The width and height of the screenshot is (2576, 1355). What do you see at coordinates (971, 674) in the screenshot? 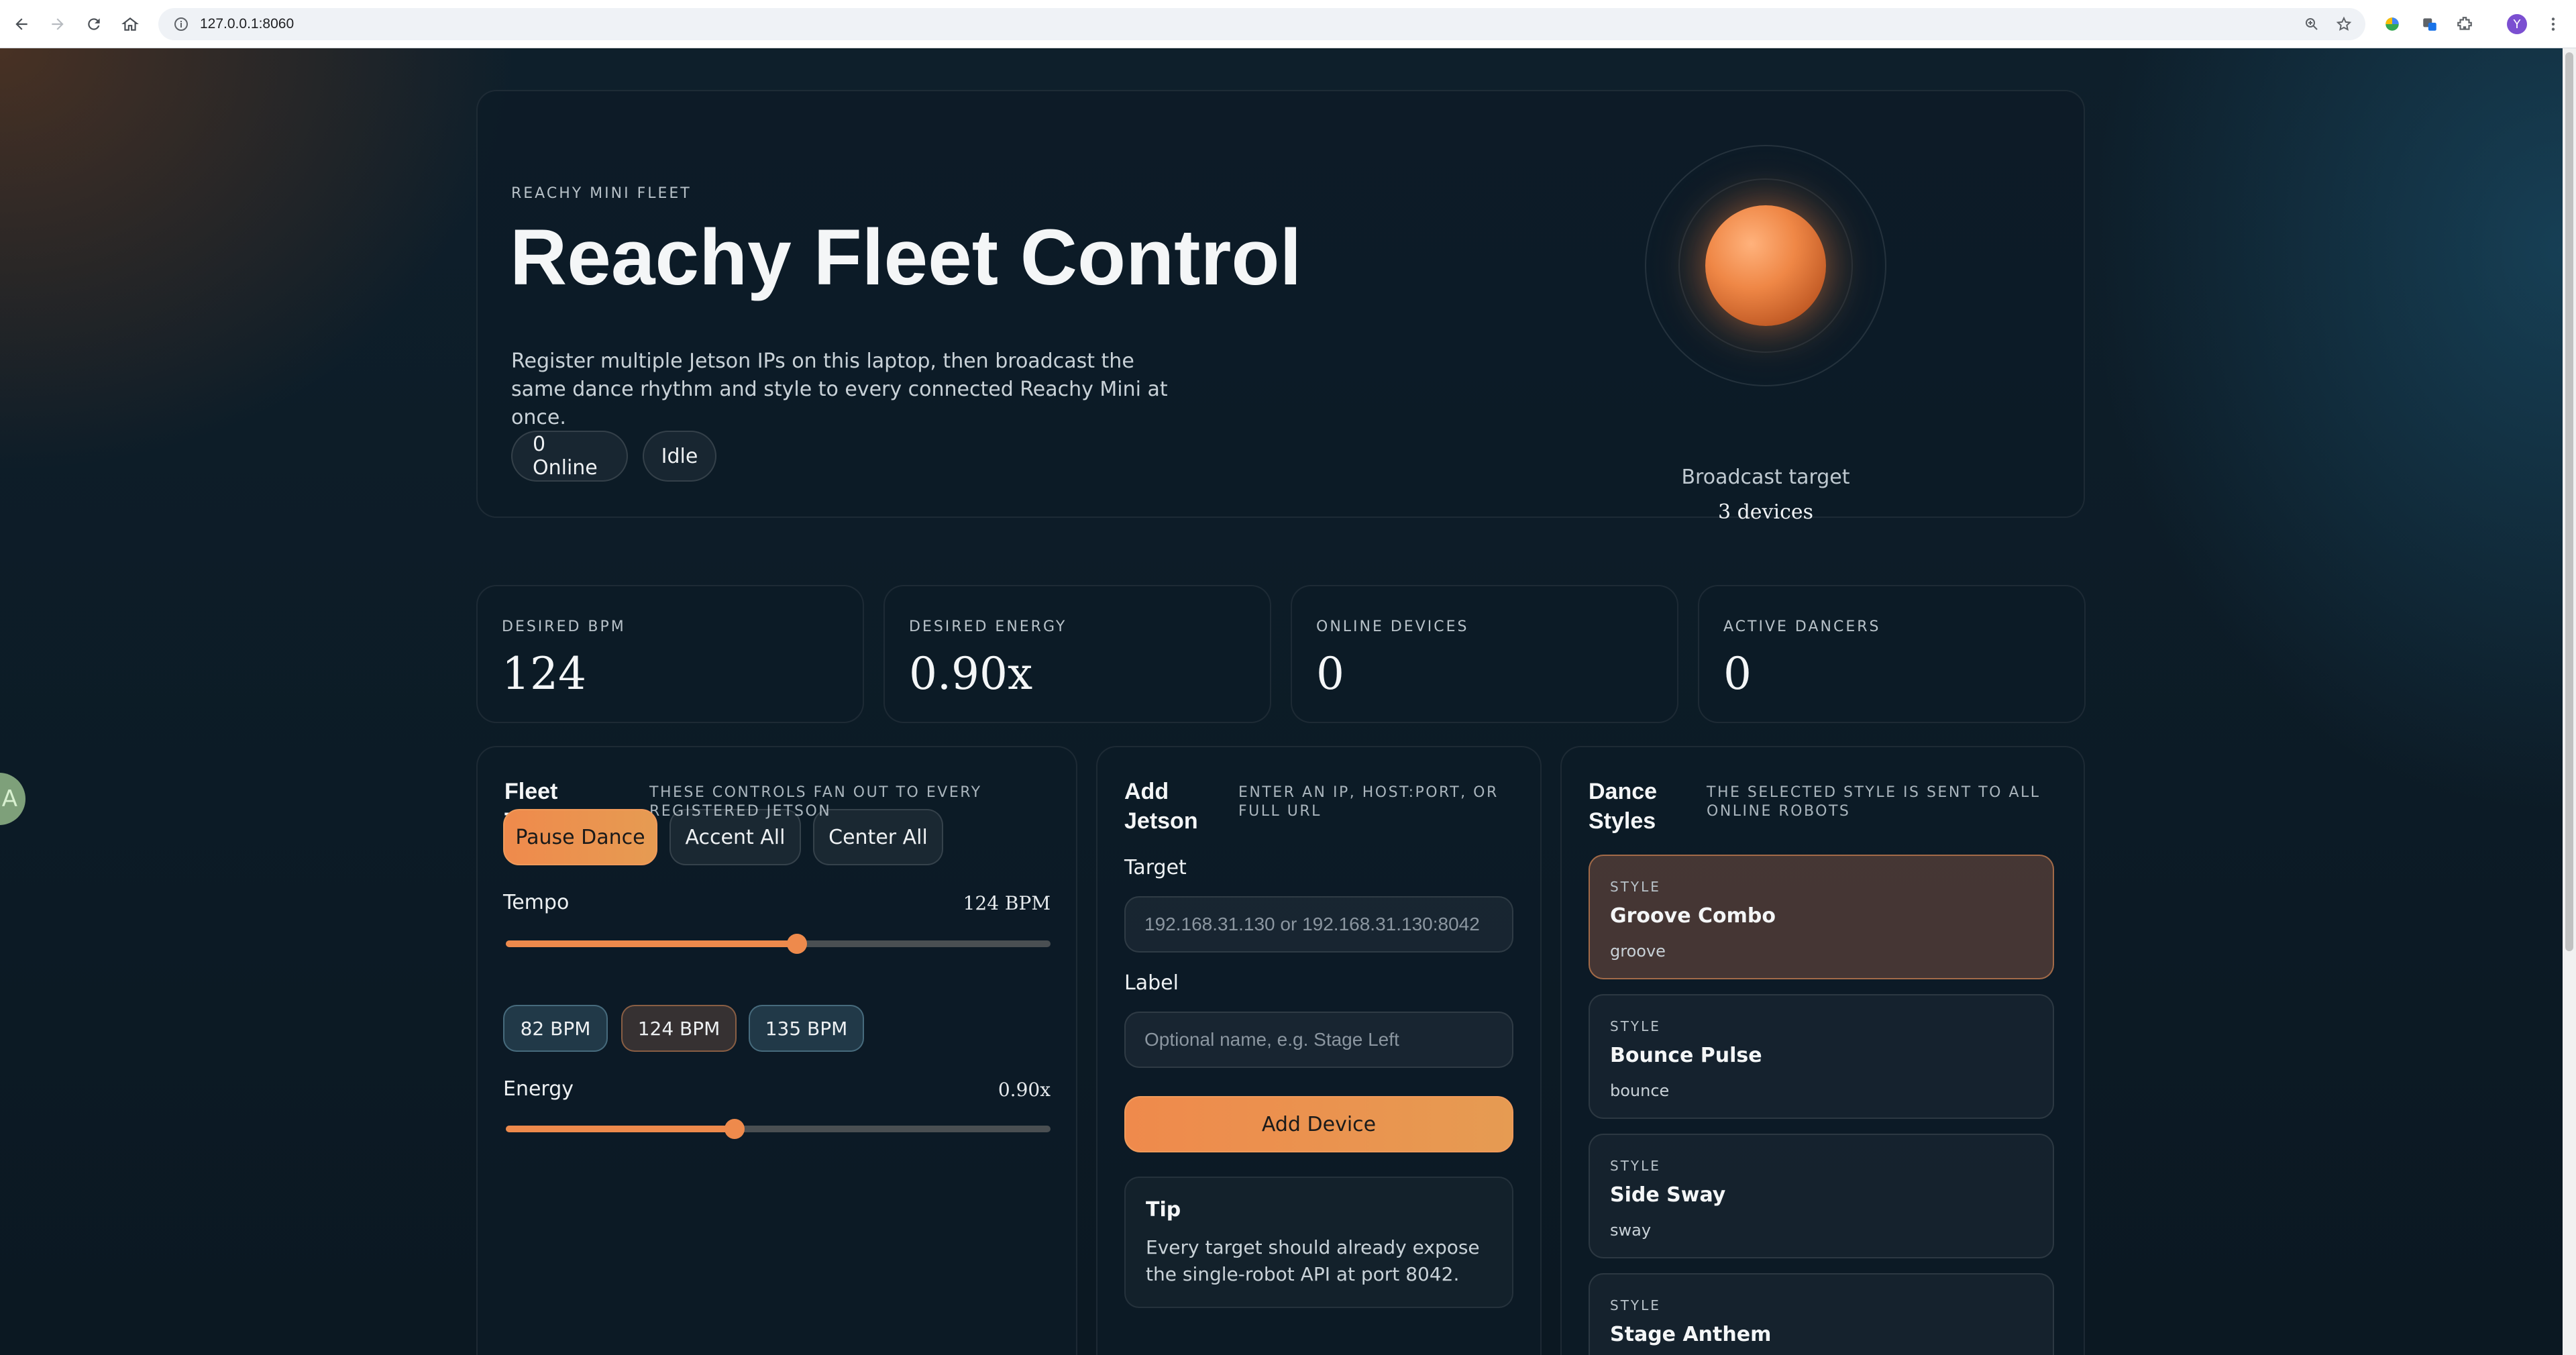
I see `stat-value: 0.90x` at bounding box center [971, 674].